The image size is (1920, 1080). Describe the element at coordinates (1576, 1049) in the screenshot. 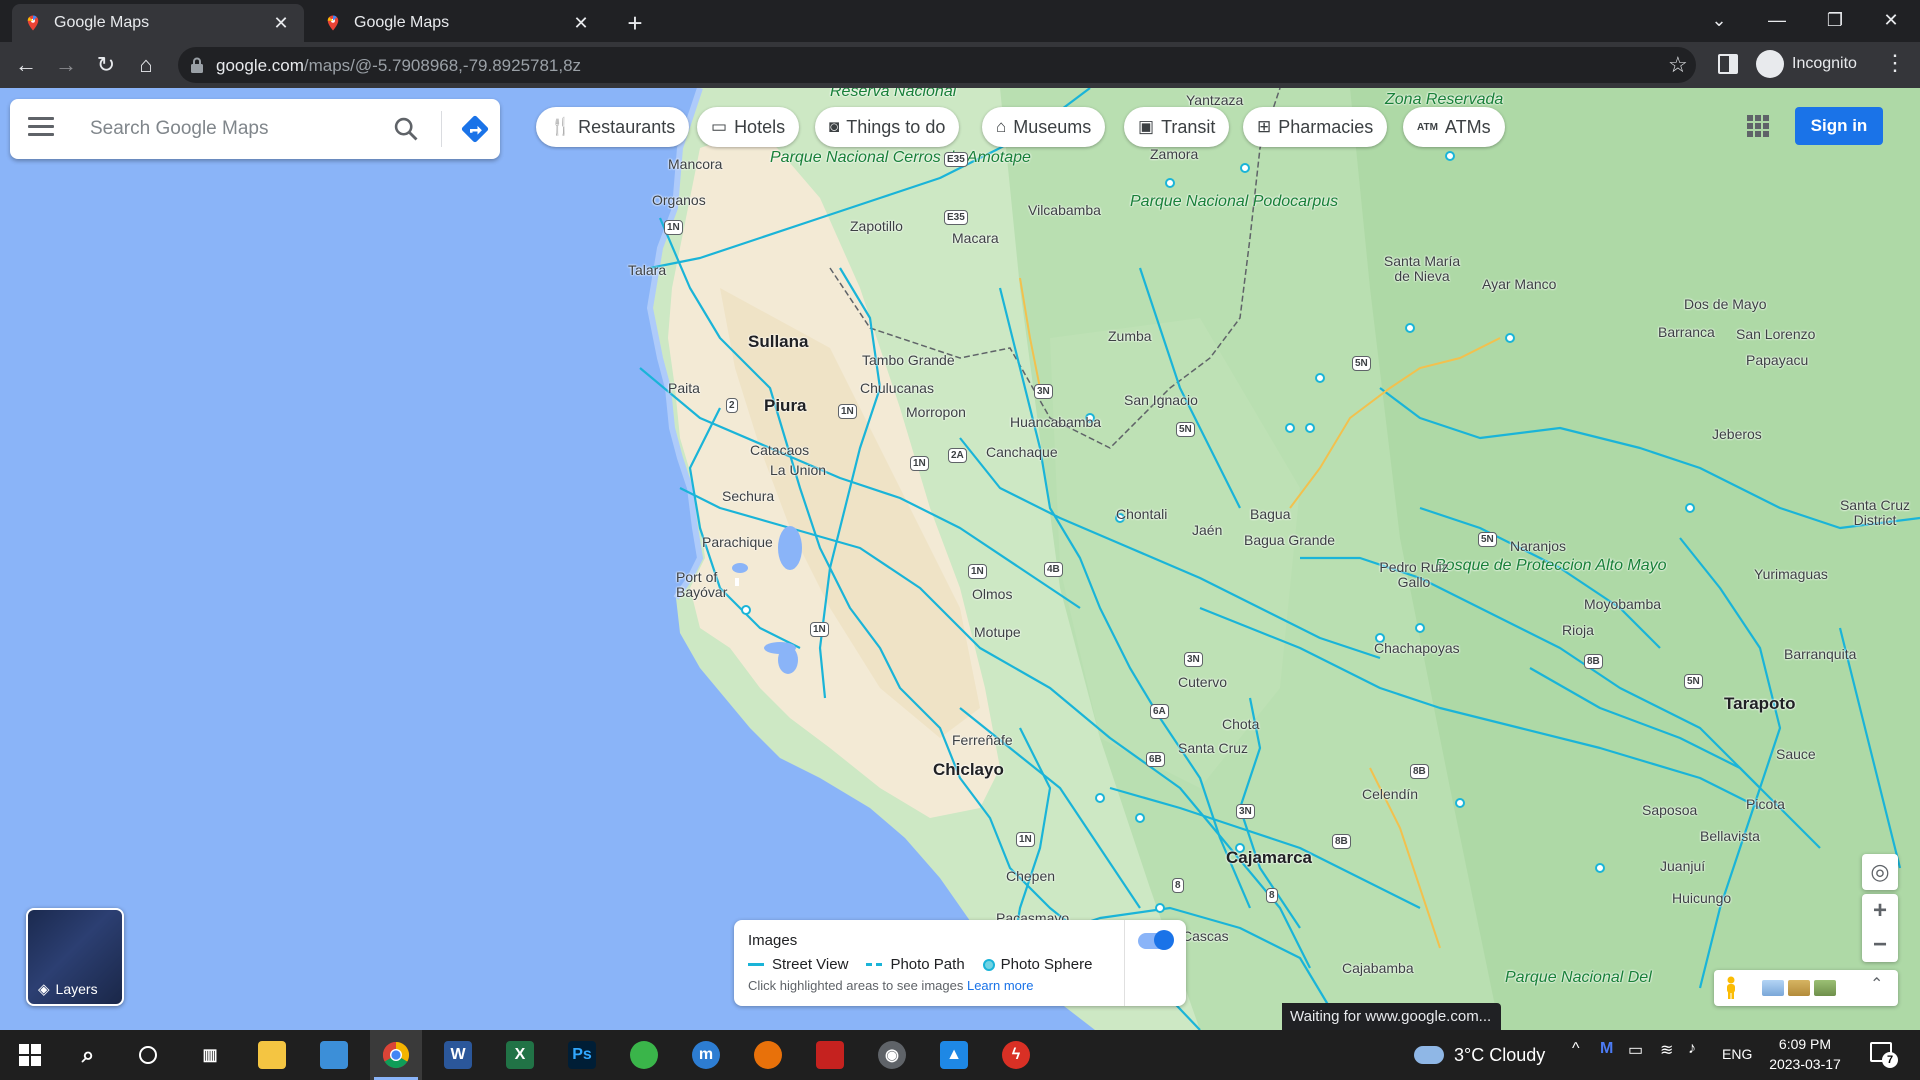

I see `tray-chevron-icon: ^` at that location.